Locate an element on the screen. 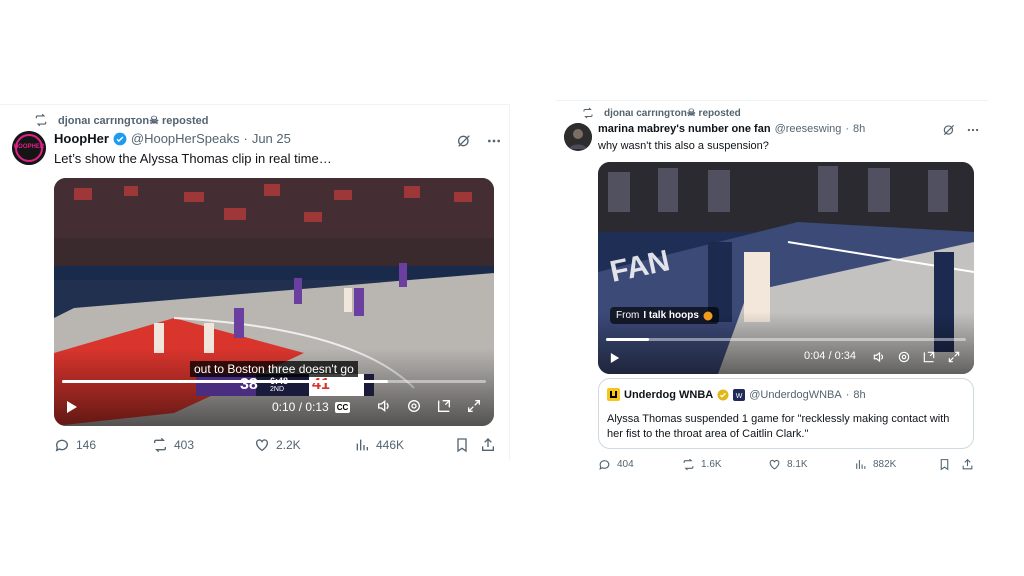 The image size is (1024, 576). author-name: HoopHer is located at coordinates (81, 138).